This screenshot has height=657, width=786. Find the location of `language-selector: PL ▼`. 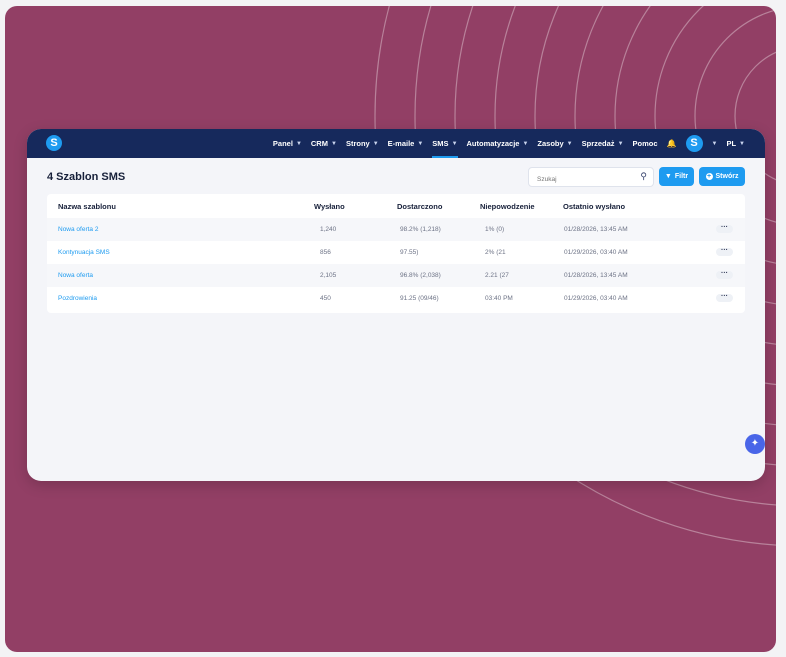

language-selector: PL ▼ is located at coordinates (735, 143).